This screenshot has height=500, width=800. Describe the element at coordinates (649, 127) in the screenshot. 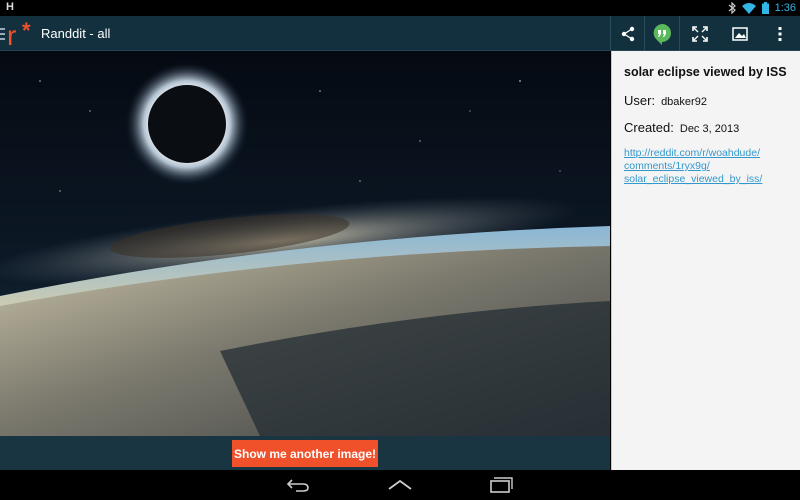

I see `created-label: Created:` at that location.